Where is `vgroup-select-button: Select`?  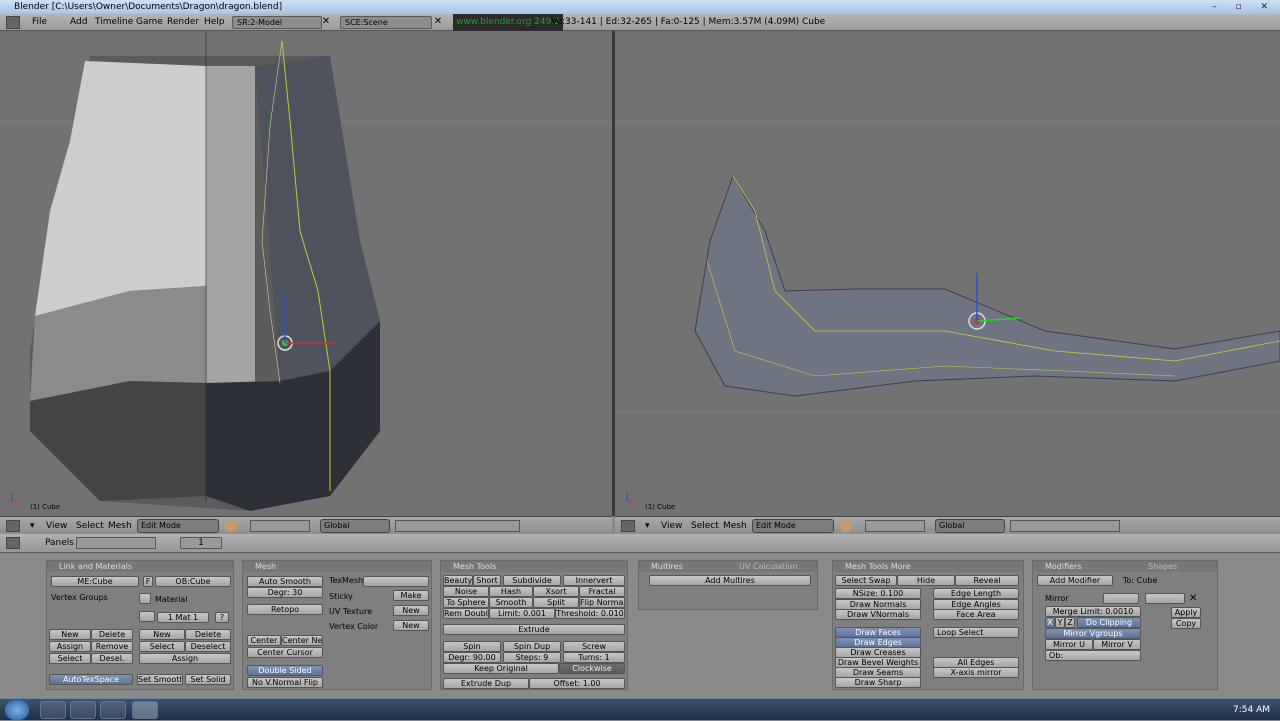 vgroup-select-button: Select is located at coordinates (70, 658).